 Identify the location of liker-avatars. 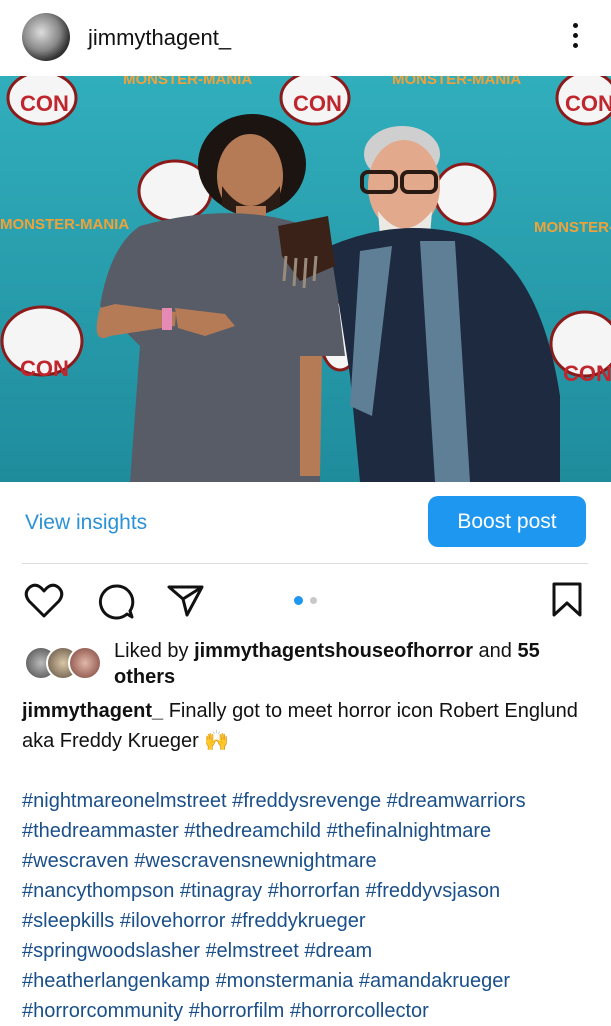
(64, 663).